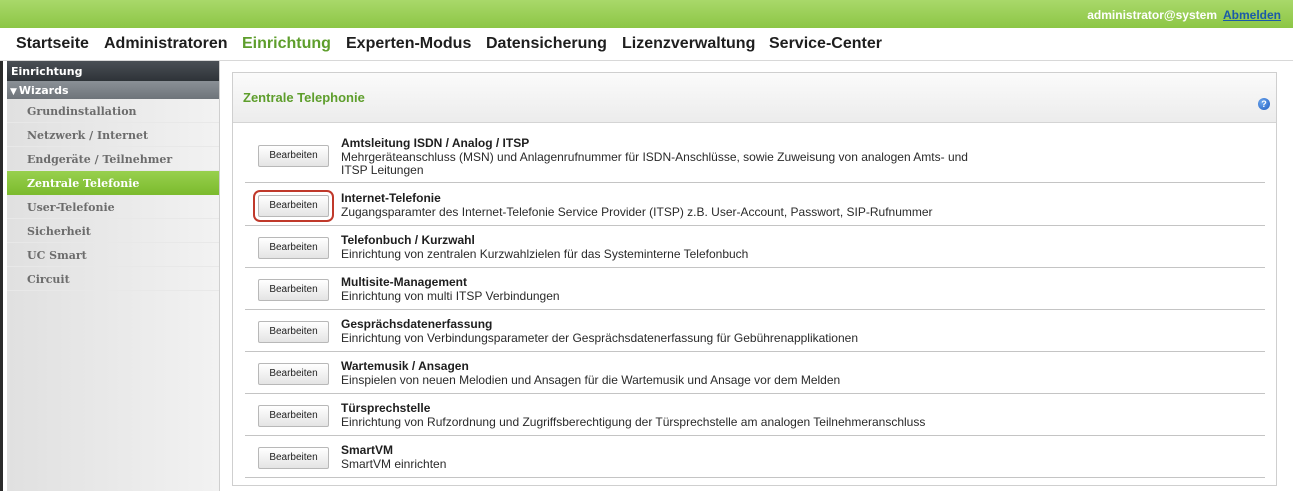 Image resolution: width=1293 pixels, height=491 pixels. I want to click on current-user: administrator@system, so click(1152, 15).